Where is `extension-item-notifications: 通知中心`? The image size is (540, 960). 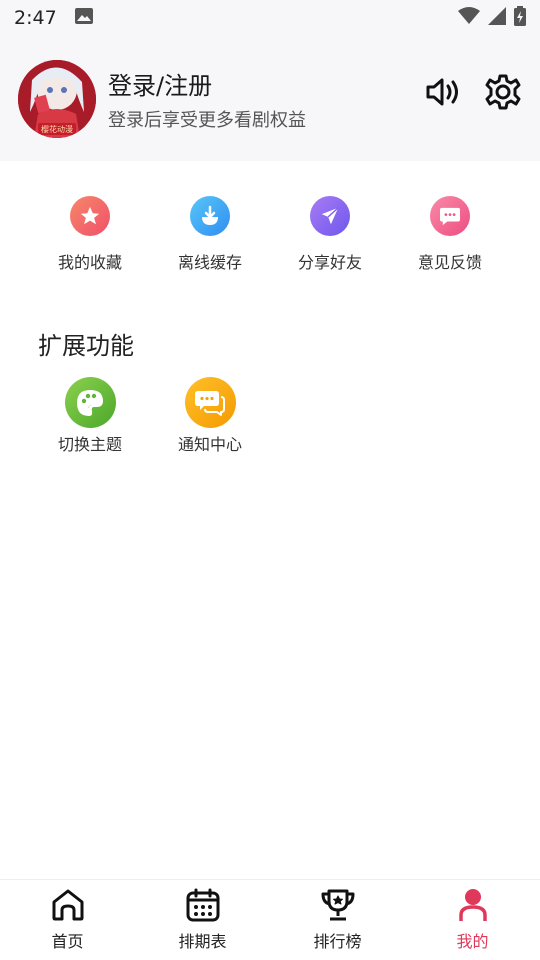 extension-item-notifications: 通知中心 is located at coordinates (210, 416).